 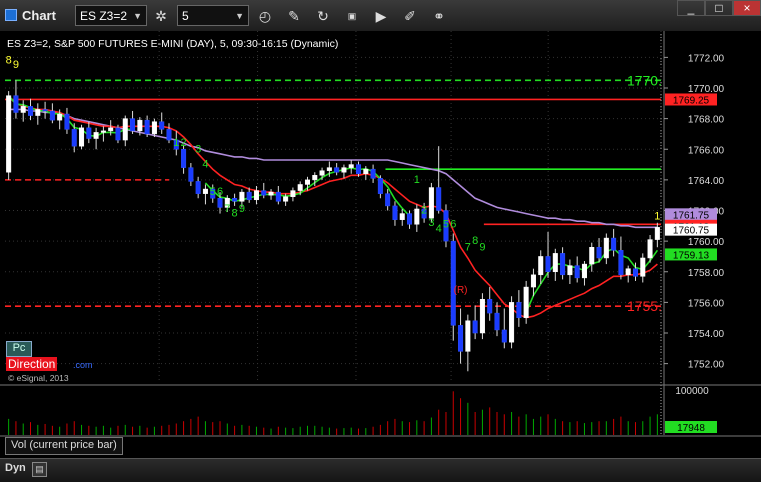 What do you see at coordinates (380, 470) in the screenshot?
I see `bottom-bar: Dyn ▤` at bounding box center [380, 470].